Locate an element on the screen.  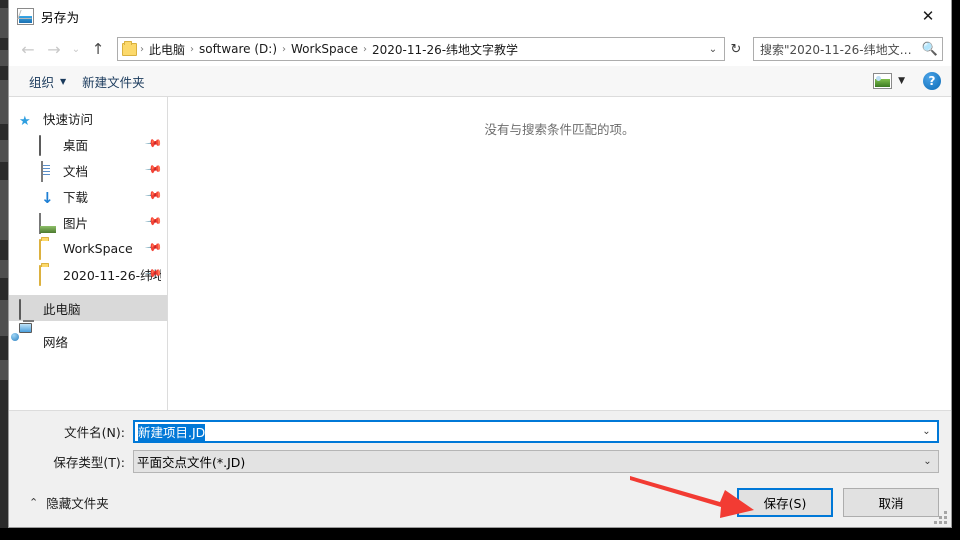
sidebar-item-desktop: 桌面 📌 is located at coordinates (88, 144).